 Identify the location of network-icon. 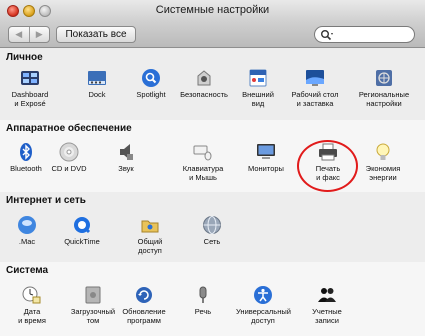
(212, 225).